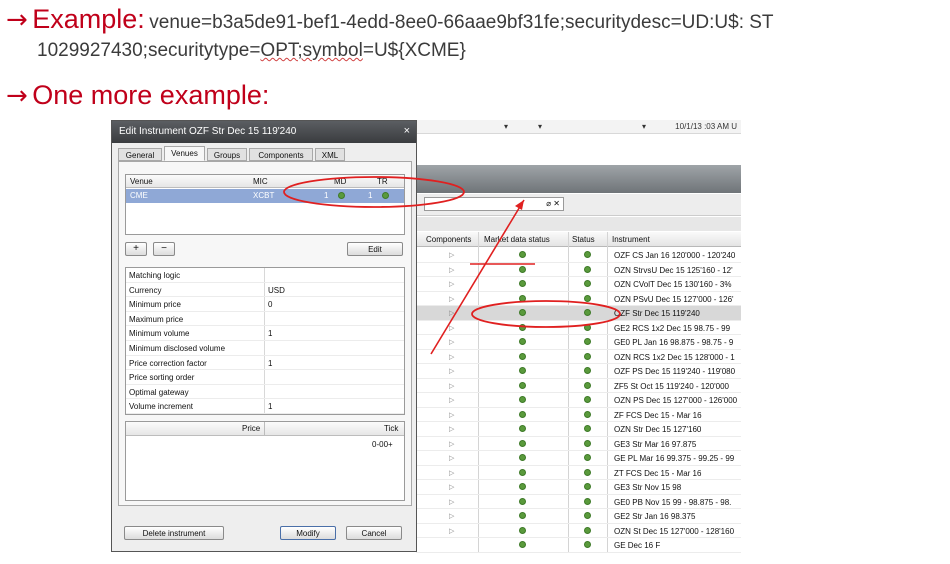 This screenshot has height=564, width=950. I want to click on clear-filter-icon: ⌀ ✕, so click(553, 203).